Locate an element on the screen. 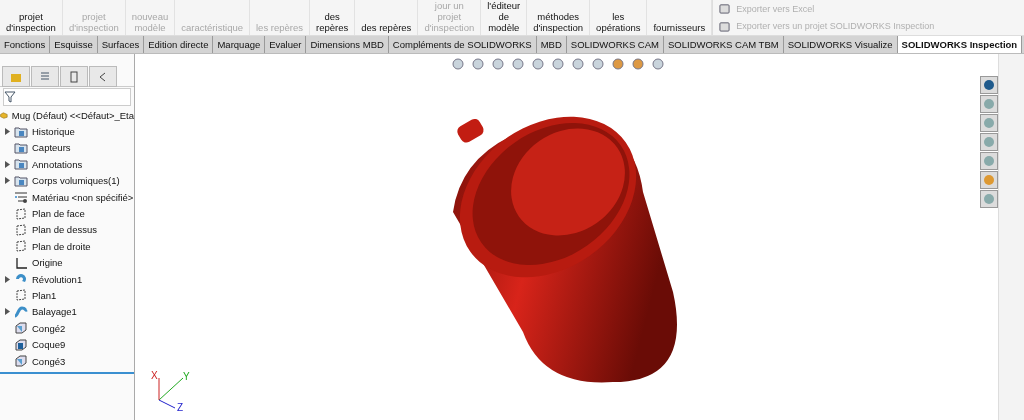  part-icon is located at coordinates (4, 115).